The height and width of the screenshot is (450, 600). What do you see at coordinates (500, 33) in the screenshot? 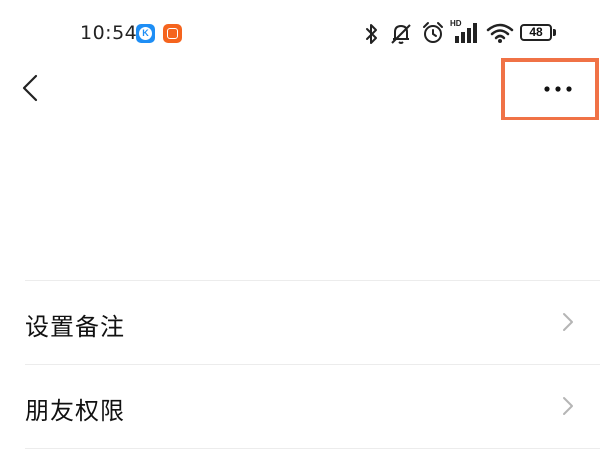
I see `wifi-icon` at bounding box center [500, 33].